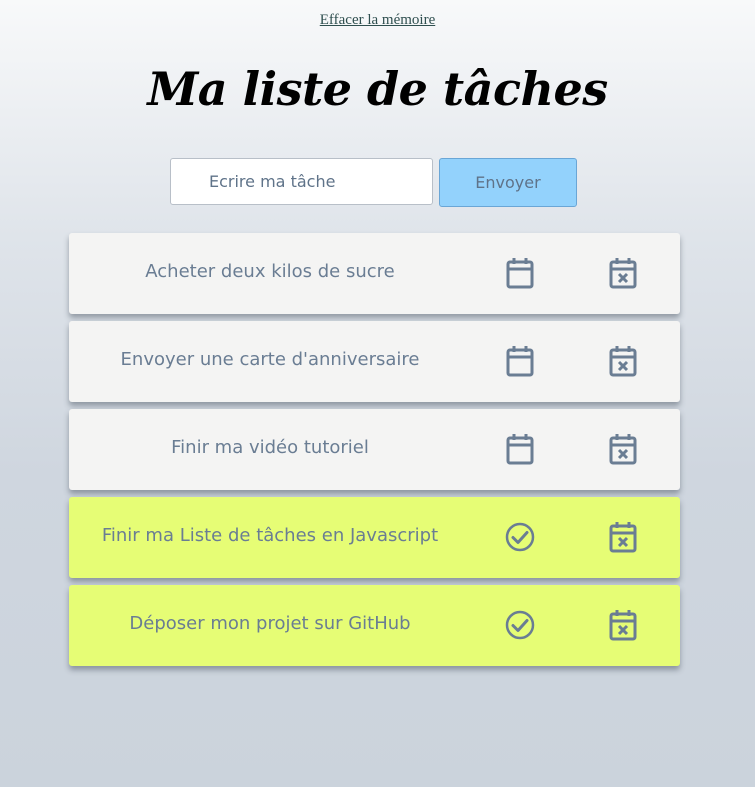  I want to click on clear-memory-link: Effacer la mémoire, so click(378, 20).